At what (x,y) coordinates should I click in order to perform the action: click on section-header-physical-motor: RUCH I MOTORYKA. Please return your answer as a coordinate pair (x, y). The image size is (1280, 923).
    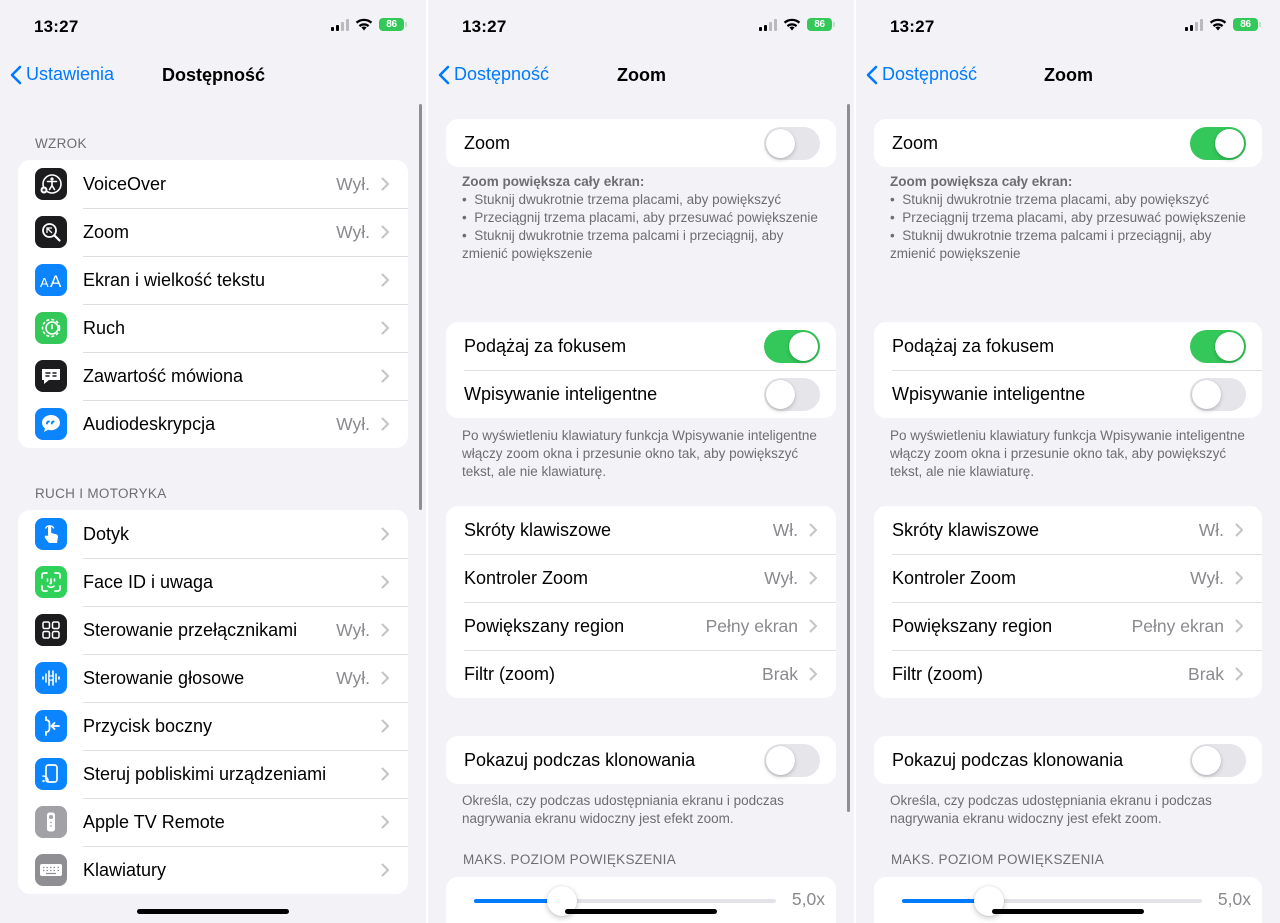
    Looking at the image, I should click on (101, 493).